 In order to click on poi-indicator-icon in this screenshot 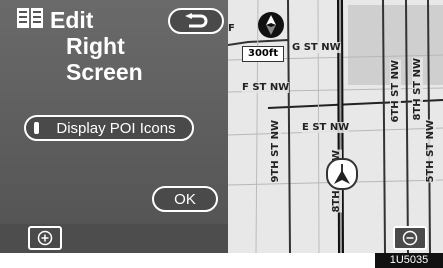, I will do `click(36, 128)`.